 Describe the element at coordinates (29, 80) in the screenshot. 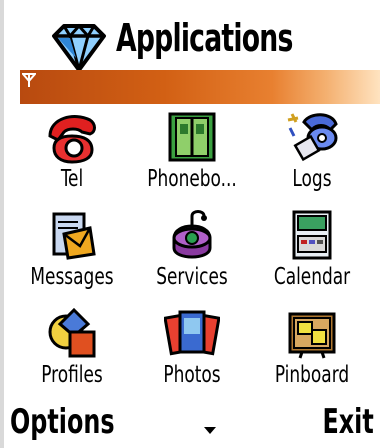

I see `antenna-icon` at that location.